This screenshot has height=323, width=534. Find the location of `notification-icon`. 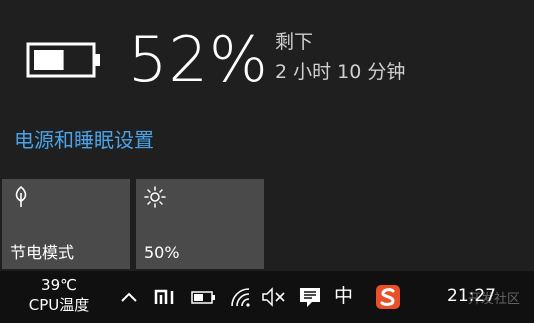

notification-icon is located at coordinates (310, 297).